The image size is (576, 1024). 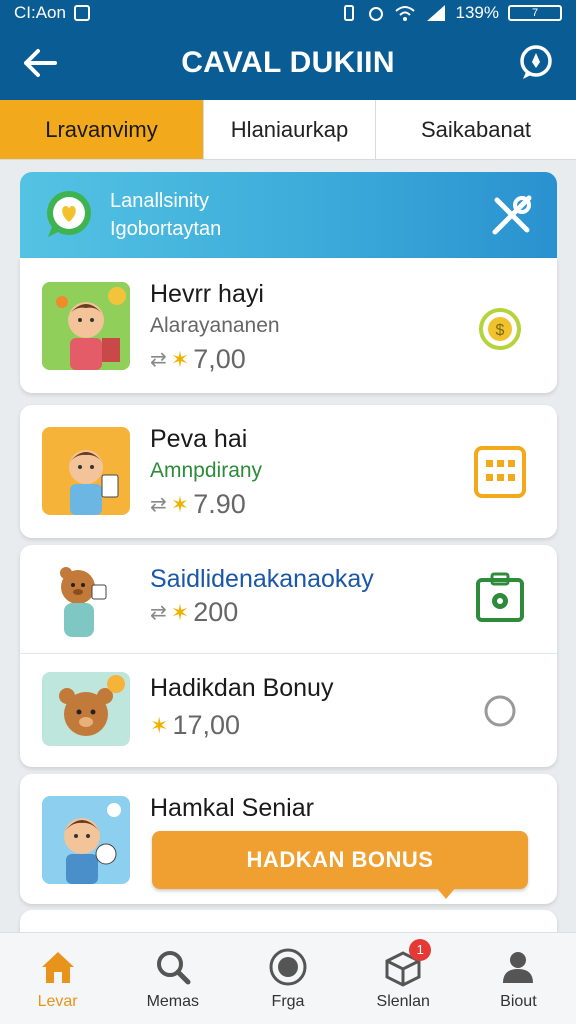 What do you see at coordinates (451, 13) in the screenshot?
I see `status-right: 139% 7` at bounding box center [451, 13].